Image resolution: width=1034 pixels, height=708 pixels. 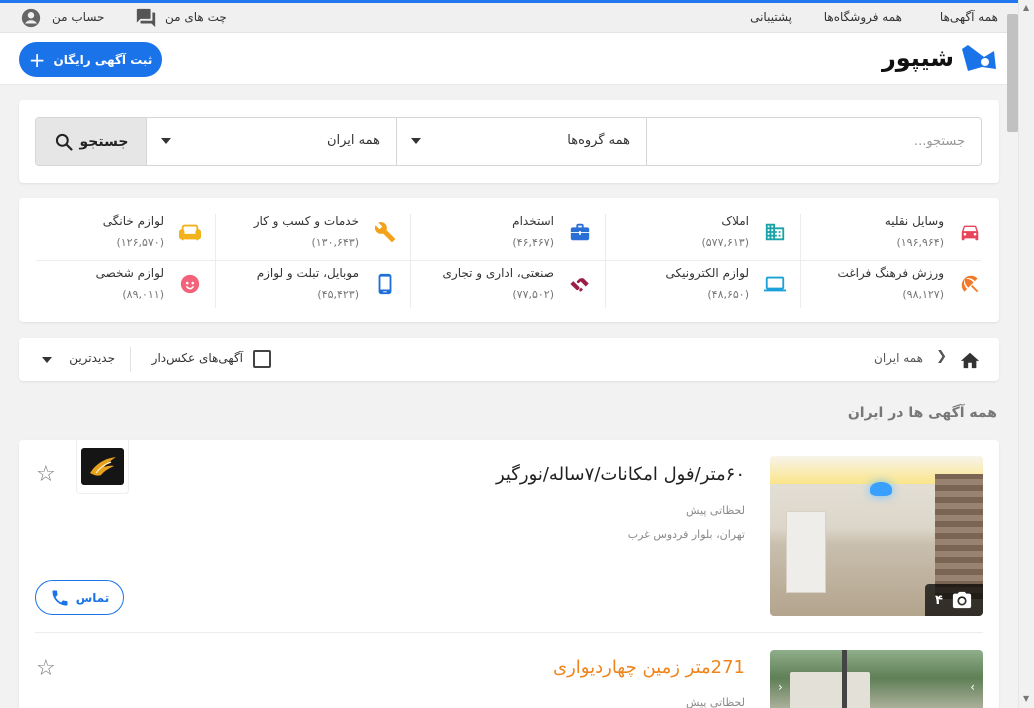 What do you see at coordinates (728, 294) in the screenshot?
I see `category-count: (۴۸,۶۵۰)` at bounding box center [728, 294].